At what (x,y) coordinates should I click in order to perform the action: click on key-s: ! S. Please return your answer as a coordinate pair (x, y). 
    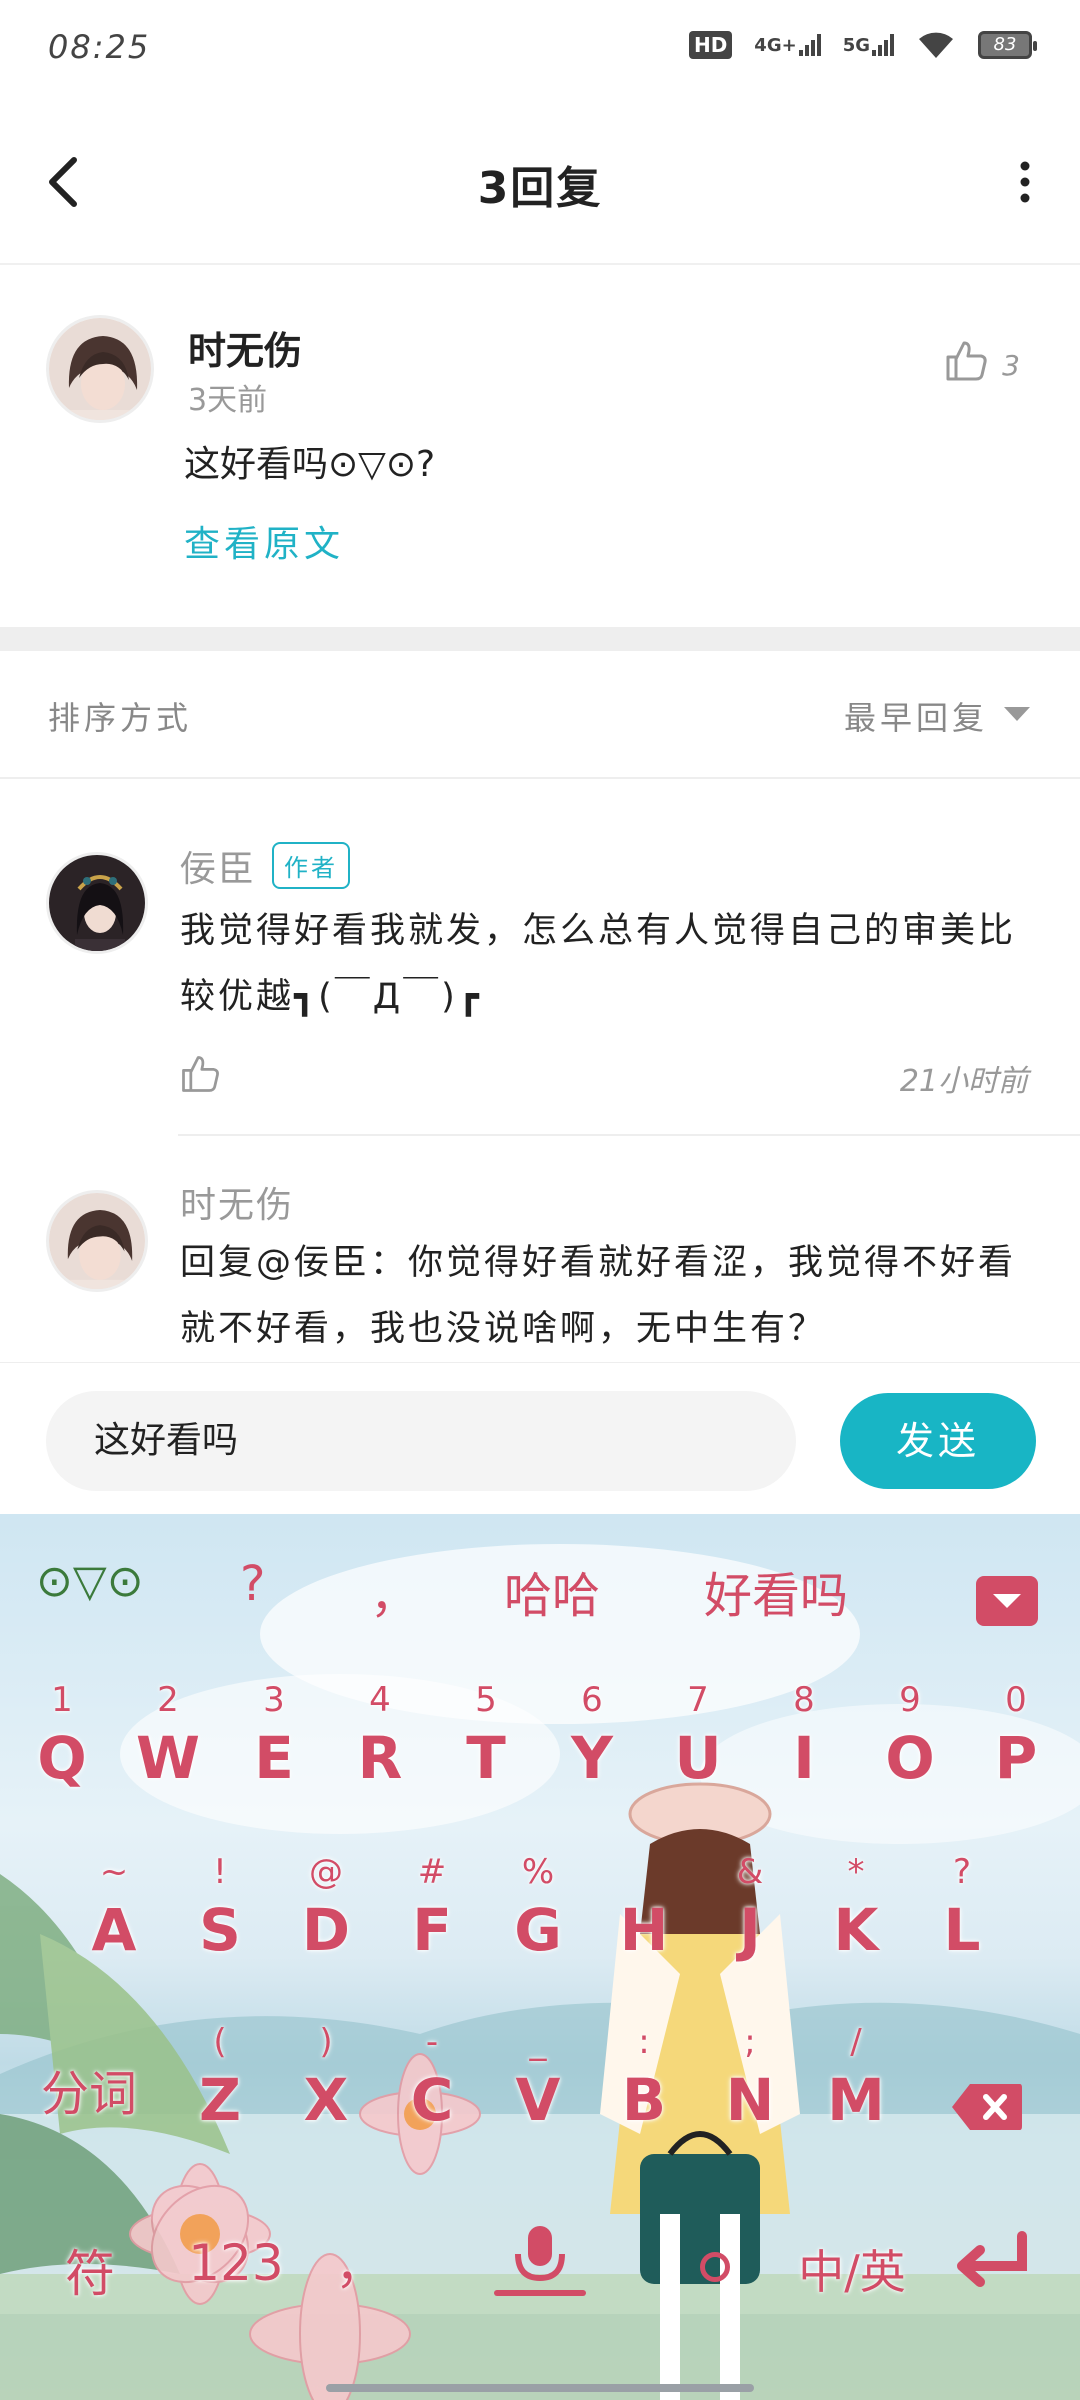
    Looking at the image, I should click on (220, 1904).